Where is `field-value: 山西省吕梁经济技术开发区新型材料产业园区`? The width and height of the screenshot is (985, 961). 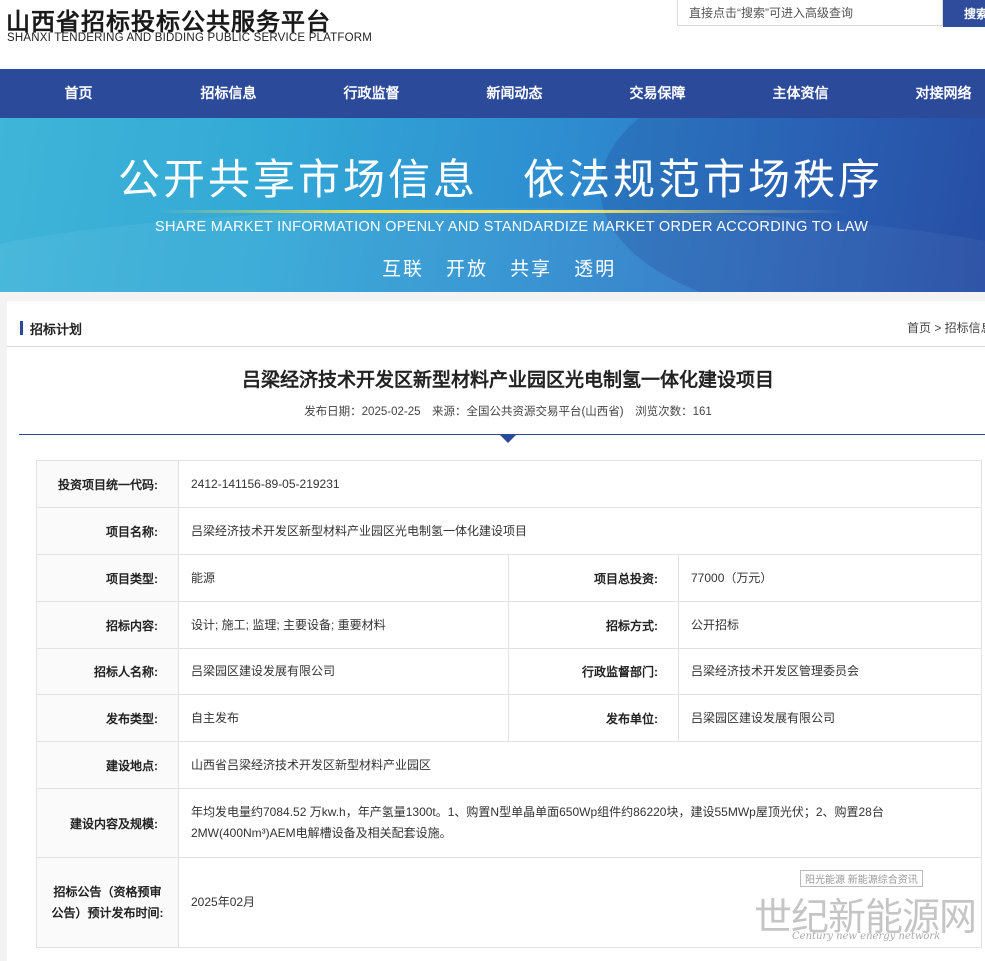 field-value: 山西省吕梁经济技术开发区新型材料产业园区 is located at coordinates (580, 765).